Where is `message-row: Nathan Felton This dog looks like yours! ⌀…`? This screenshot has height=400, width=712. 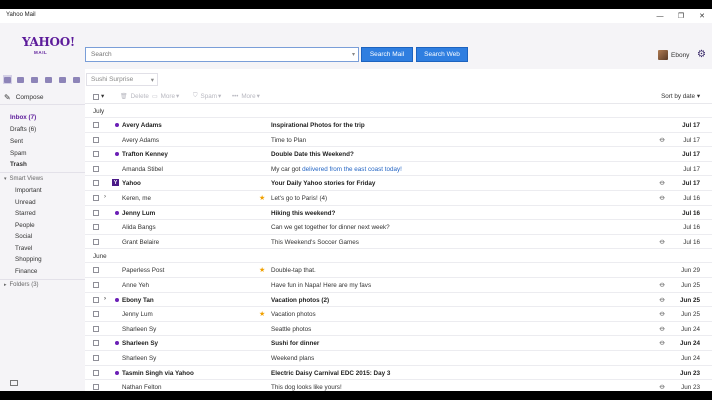
message-row: Nathan Felton This dog looks like yours! ⌀… is located at coordinates (398, 385).